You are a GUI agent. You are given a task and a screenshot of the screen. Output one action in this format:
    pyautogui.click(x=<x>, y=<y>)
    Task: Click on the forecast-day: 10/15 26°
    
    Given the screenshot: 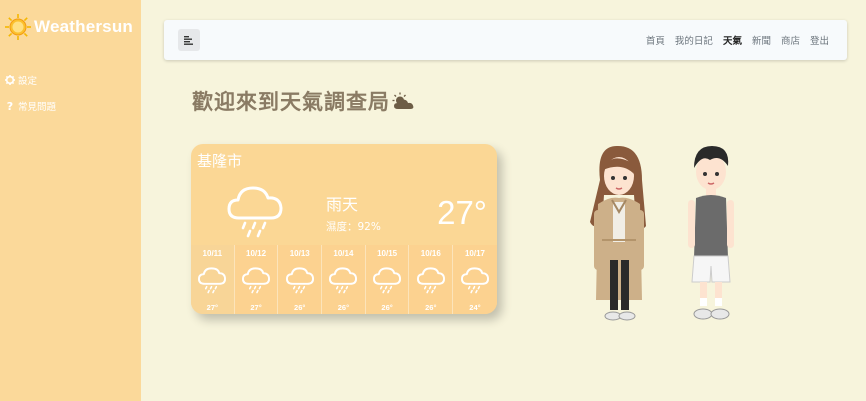 What is the action you would take?
    pyautogui.click(x=387, y=279)
    